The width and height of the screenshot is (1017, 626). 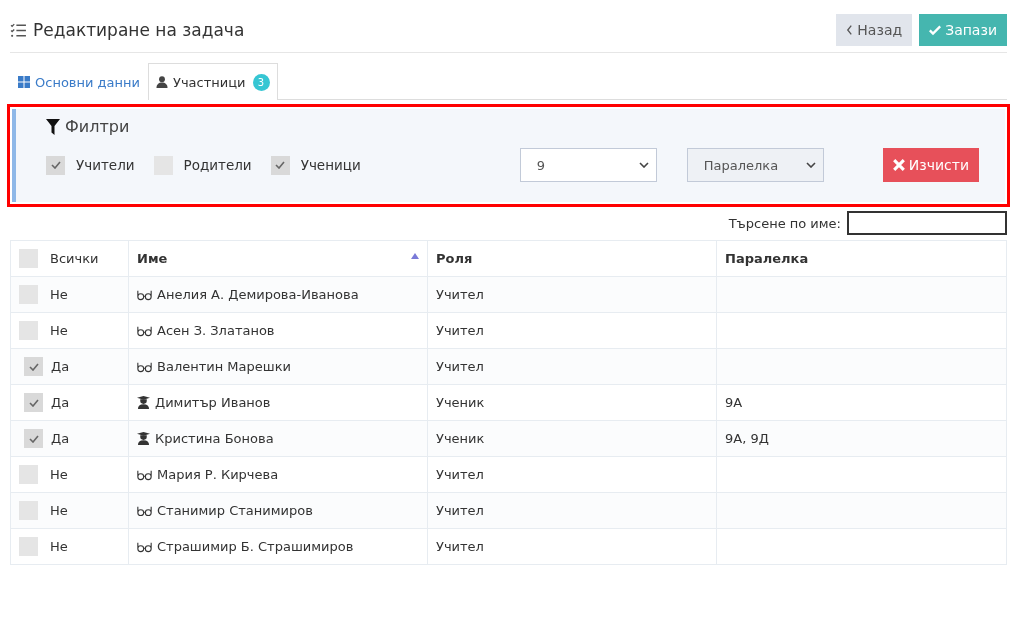 What do you see at coordinates (278, 258) in the screenshot?
I see `column-header-cell: Име` at bounding box center [278, 258].